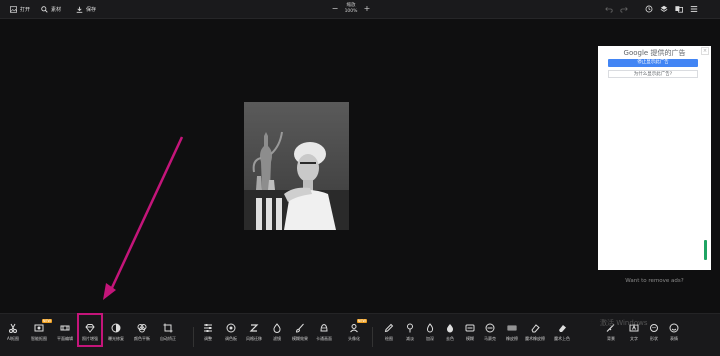  I want to click on watermark-text: 激活 Windows, so click(624, 323).